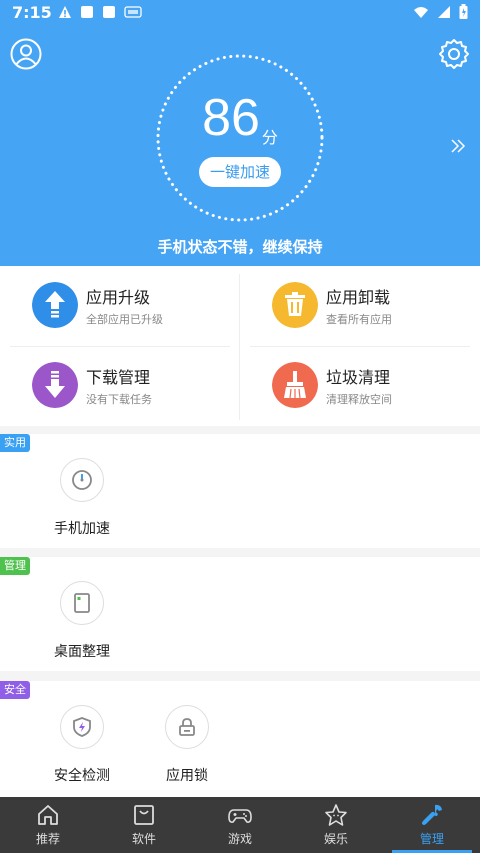 Image resolution: width=480 pixels, height=853 pixels. What do you see at coordinates (463, 11) in the screenshot?
I see `battery-icon` at bounding box center [463, 11].